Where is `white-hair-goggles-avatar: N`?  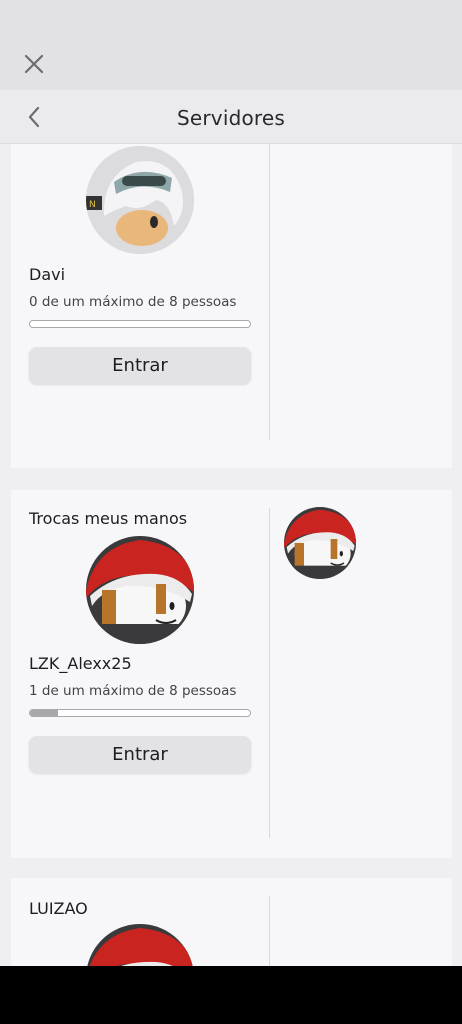
white-hair-goggles-avatar: N is located at coordinates (140, 200).